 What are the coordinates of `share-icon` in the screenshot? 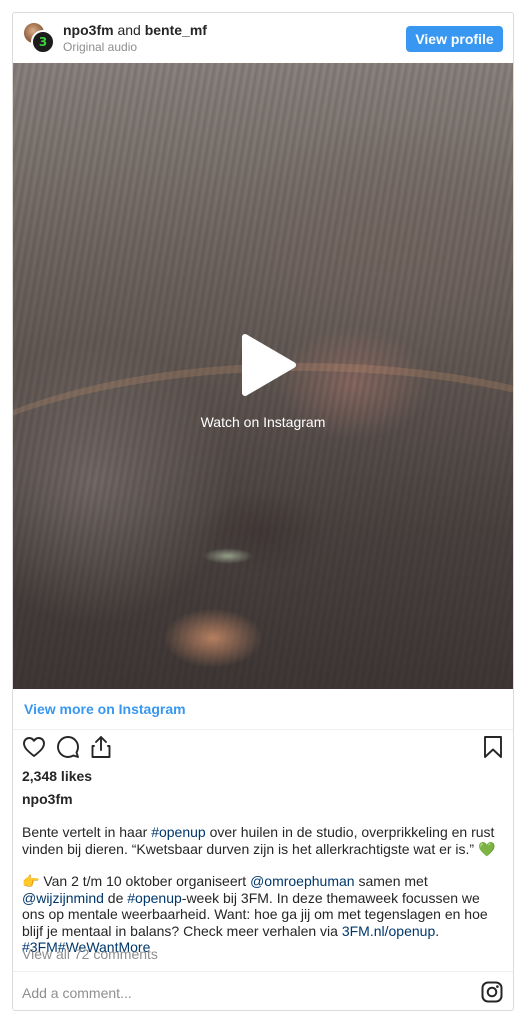 It's located at (101, 747).